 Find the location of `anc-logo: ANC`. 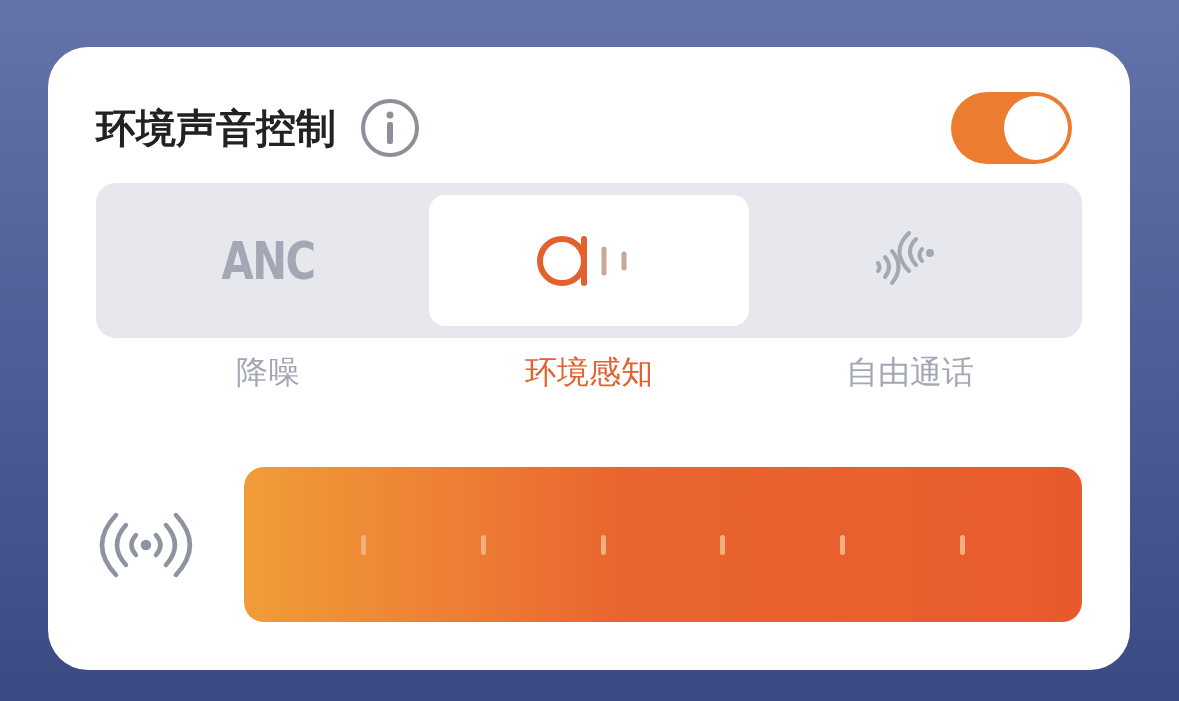

anc-logo: ANC is located at coordinates (268, 260).